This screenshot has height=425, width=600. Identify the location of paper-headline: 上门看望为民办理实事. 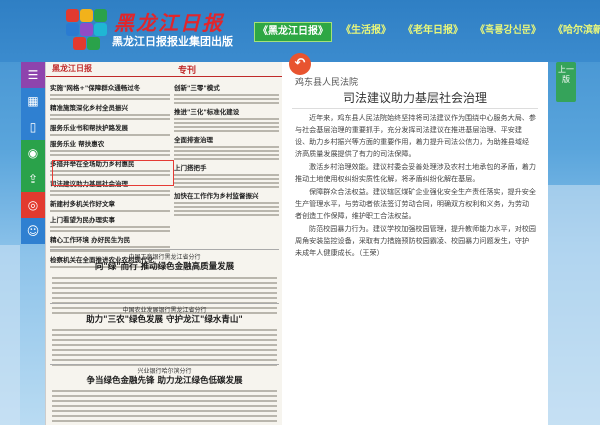
(110, 219).